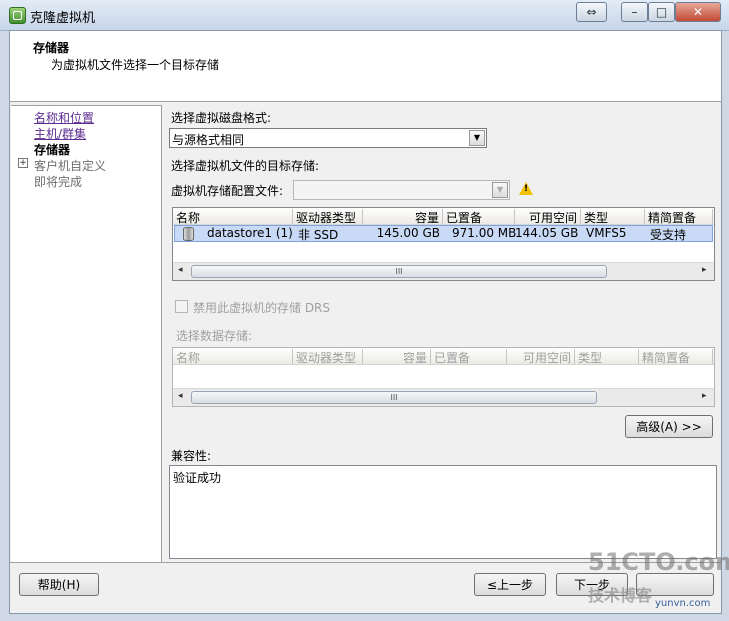 Image resolution: width=729 pixels, height=621 pixels. What do you see at coordinates (547, 233) in the screenshot?
I see `datastore-free: 144.05 GB` at bounding box center [547, 233].